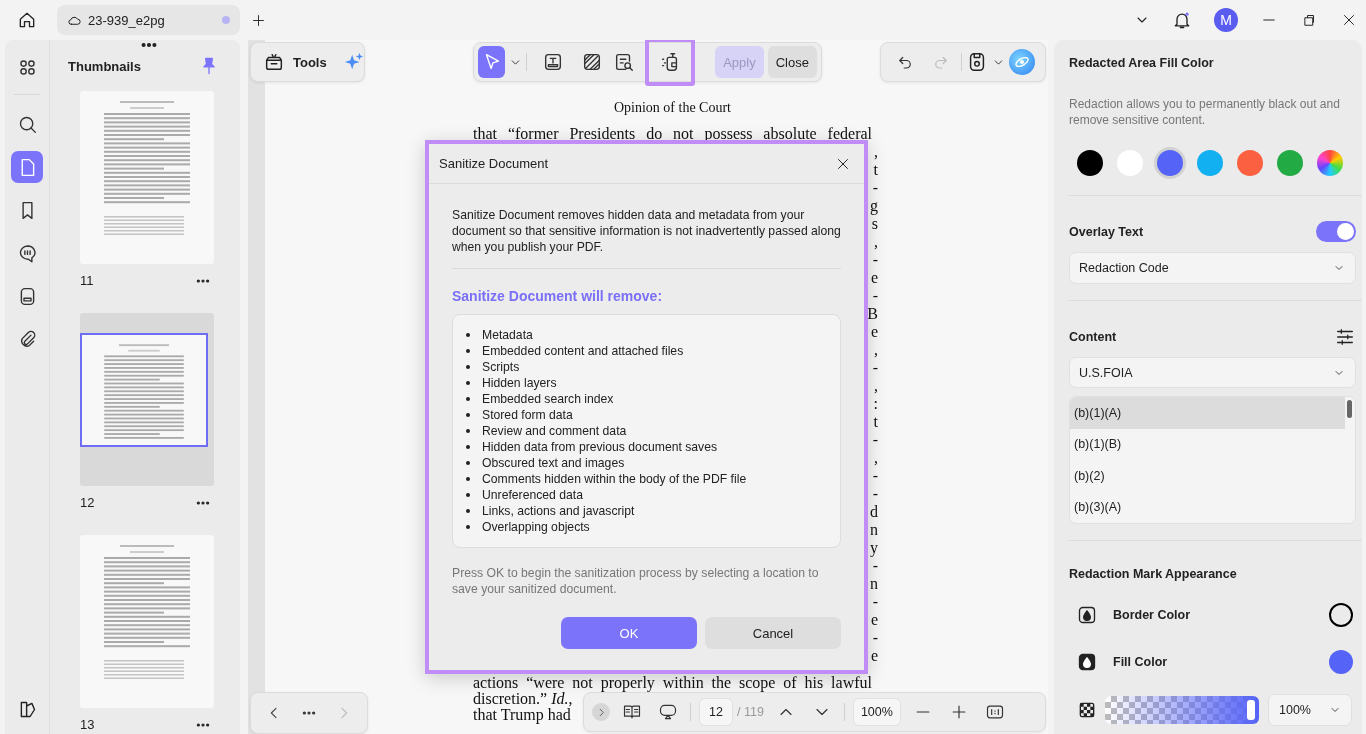 The height and width of the screenshot is (734, 1366). Describe the element at coordinates (1207, 413) in the screenshot. I see `list-item: (b)(1)(A)` at that location.